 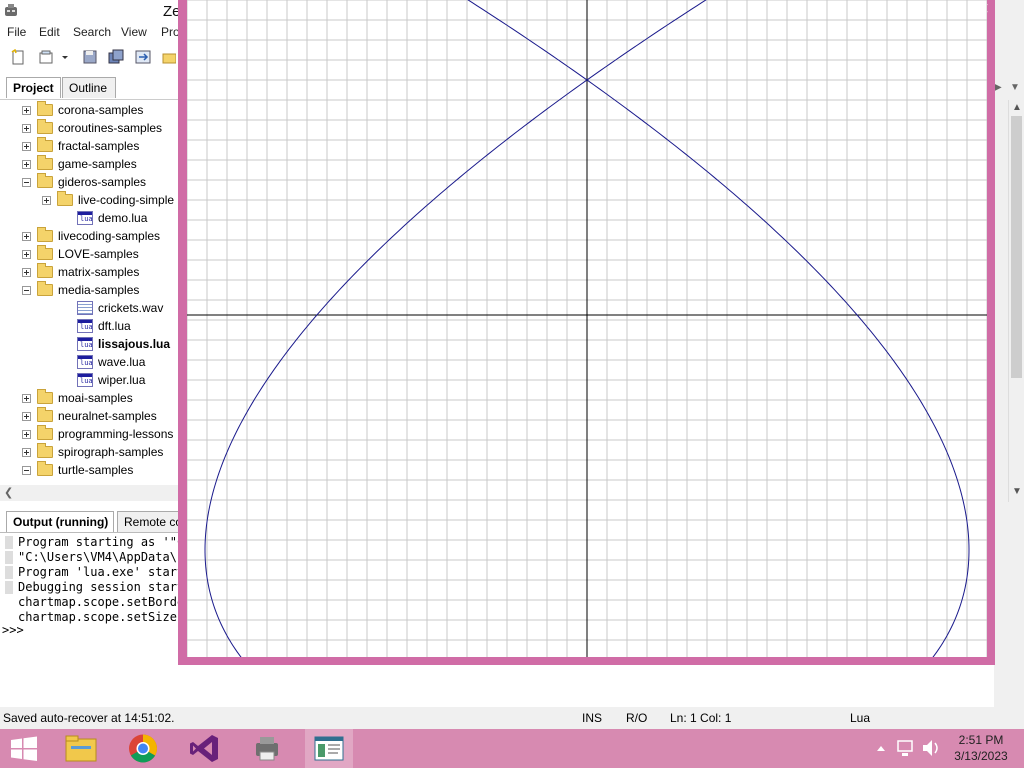 I want to click on taskbar-chrome, so click(x=143, y=748).